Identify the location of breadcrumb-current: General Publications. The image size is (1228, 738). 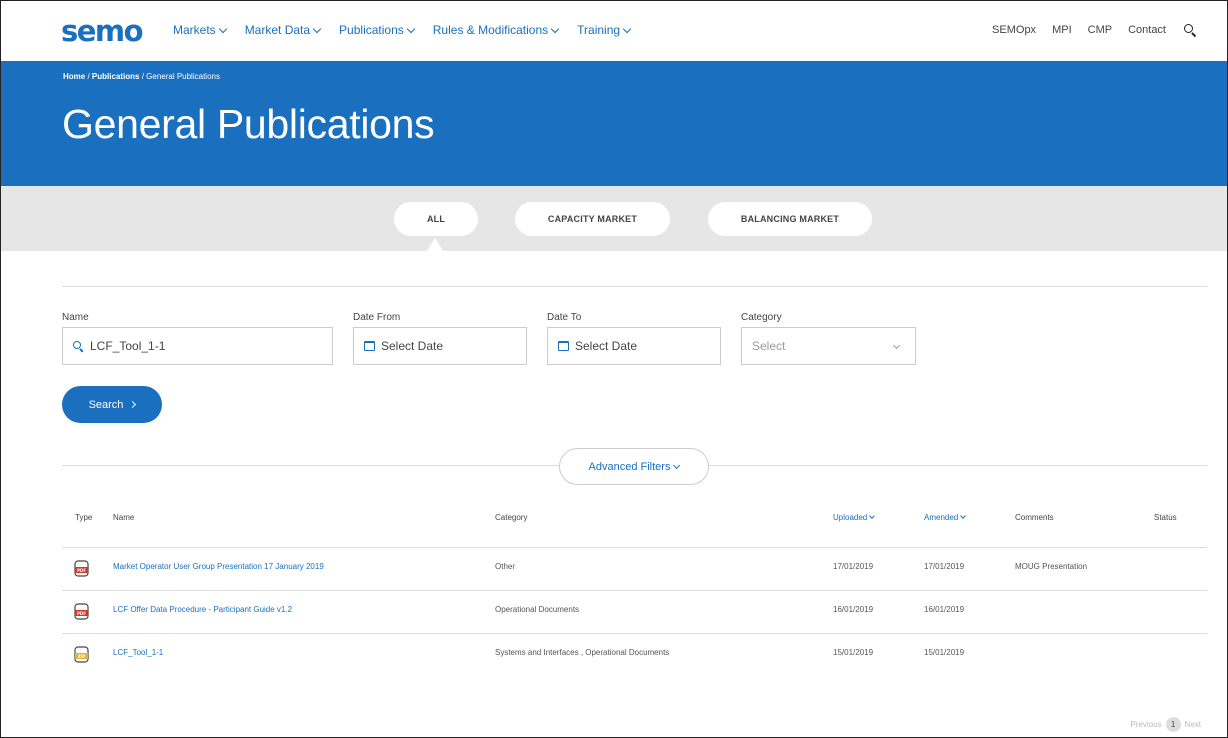
(183, 76).